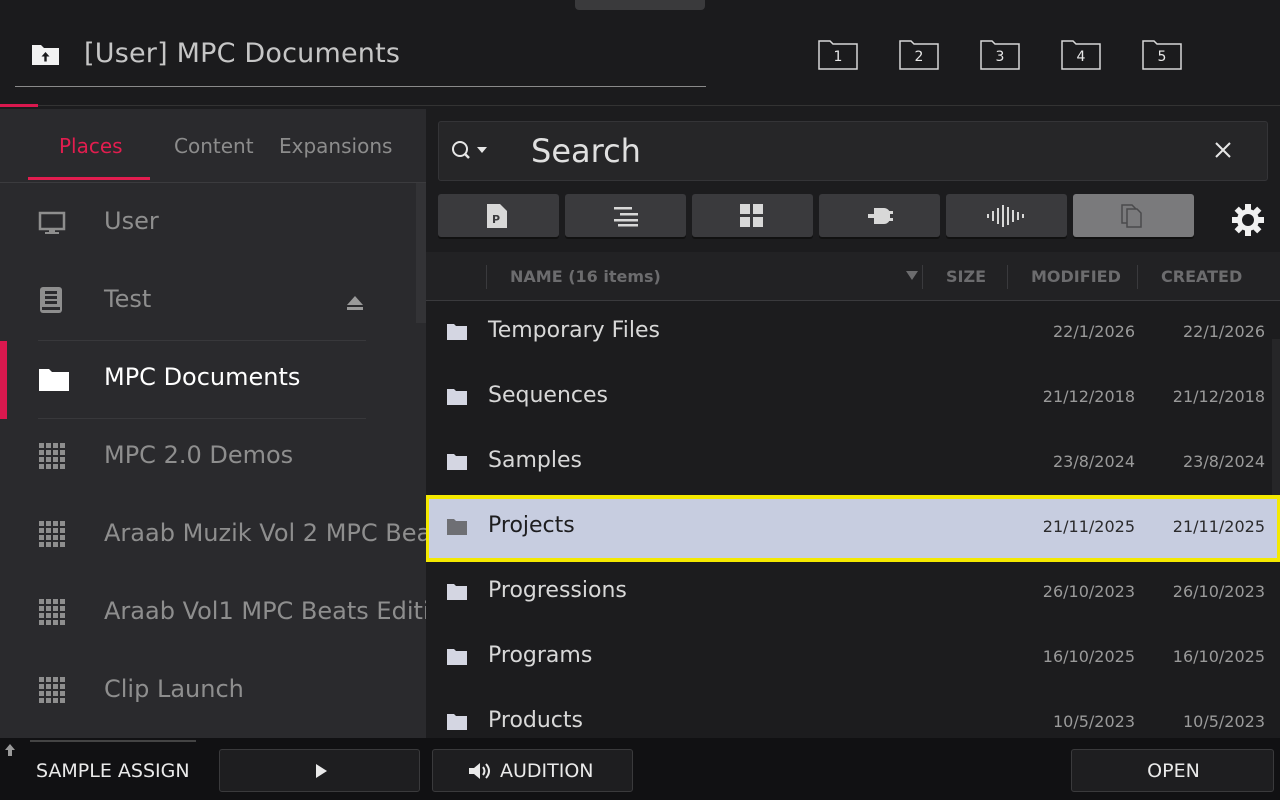  I want to click on file-name: Sequences, so click(548, 395).